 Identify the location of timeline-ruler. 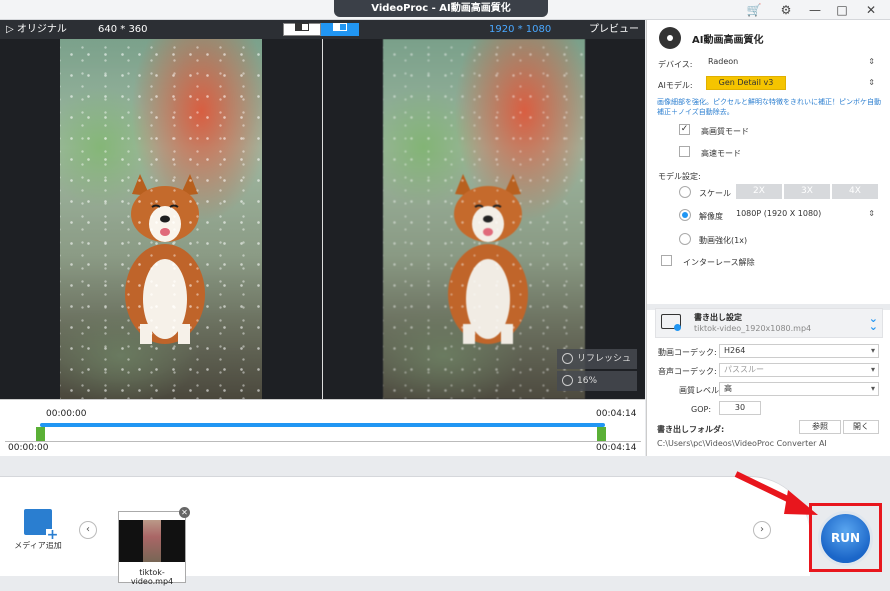
(323, 441).